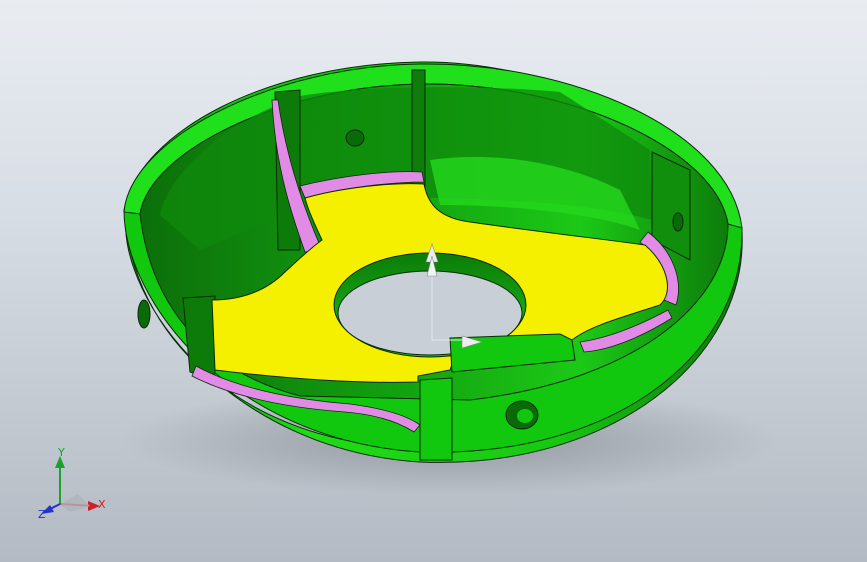 Image resolution: width=867 pixels, height=562 pixels. Describe the element at coordinates (102, 504) in the screenshot. I see `triad-x-label: X` at that location.